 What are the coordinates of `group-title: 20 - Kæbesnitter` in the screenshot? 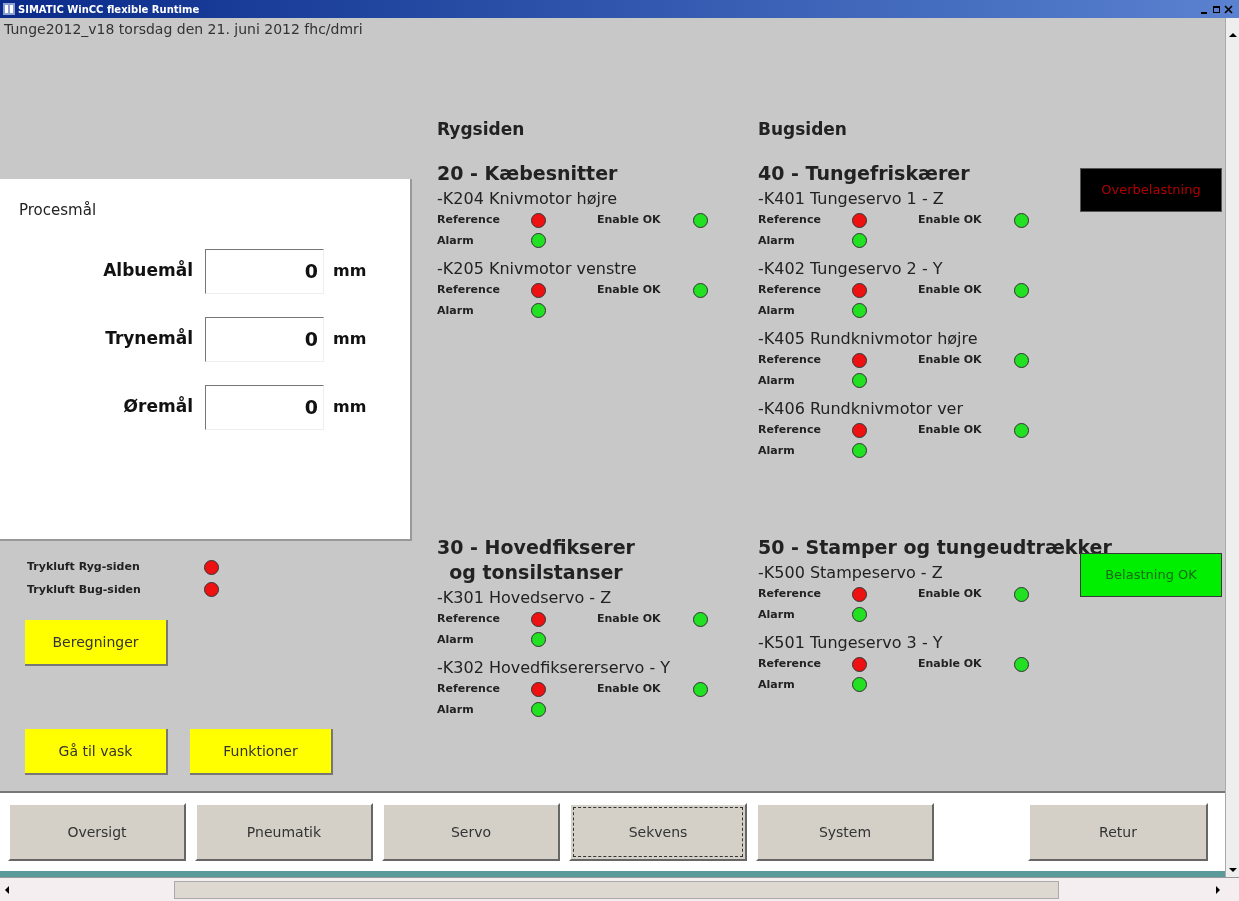 It's located at (527, 173).